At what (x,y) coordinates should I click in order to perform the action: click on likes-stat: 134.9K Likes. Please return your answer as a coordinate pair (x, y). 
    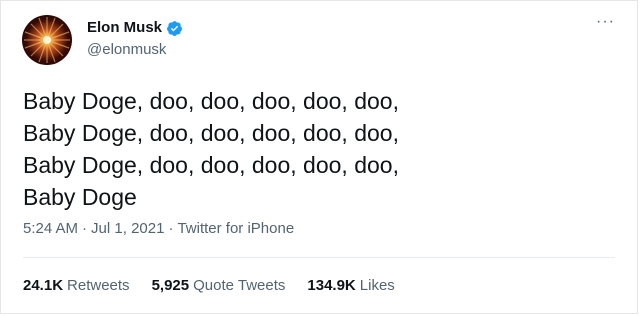
    Looking at the image, I should click on (350, 285).